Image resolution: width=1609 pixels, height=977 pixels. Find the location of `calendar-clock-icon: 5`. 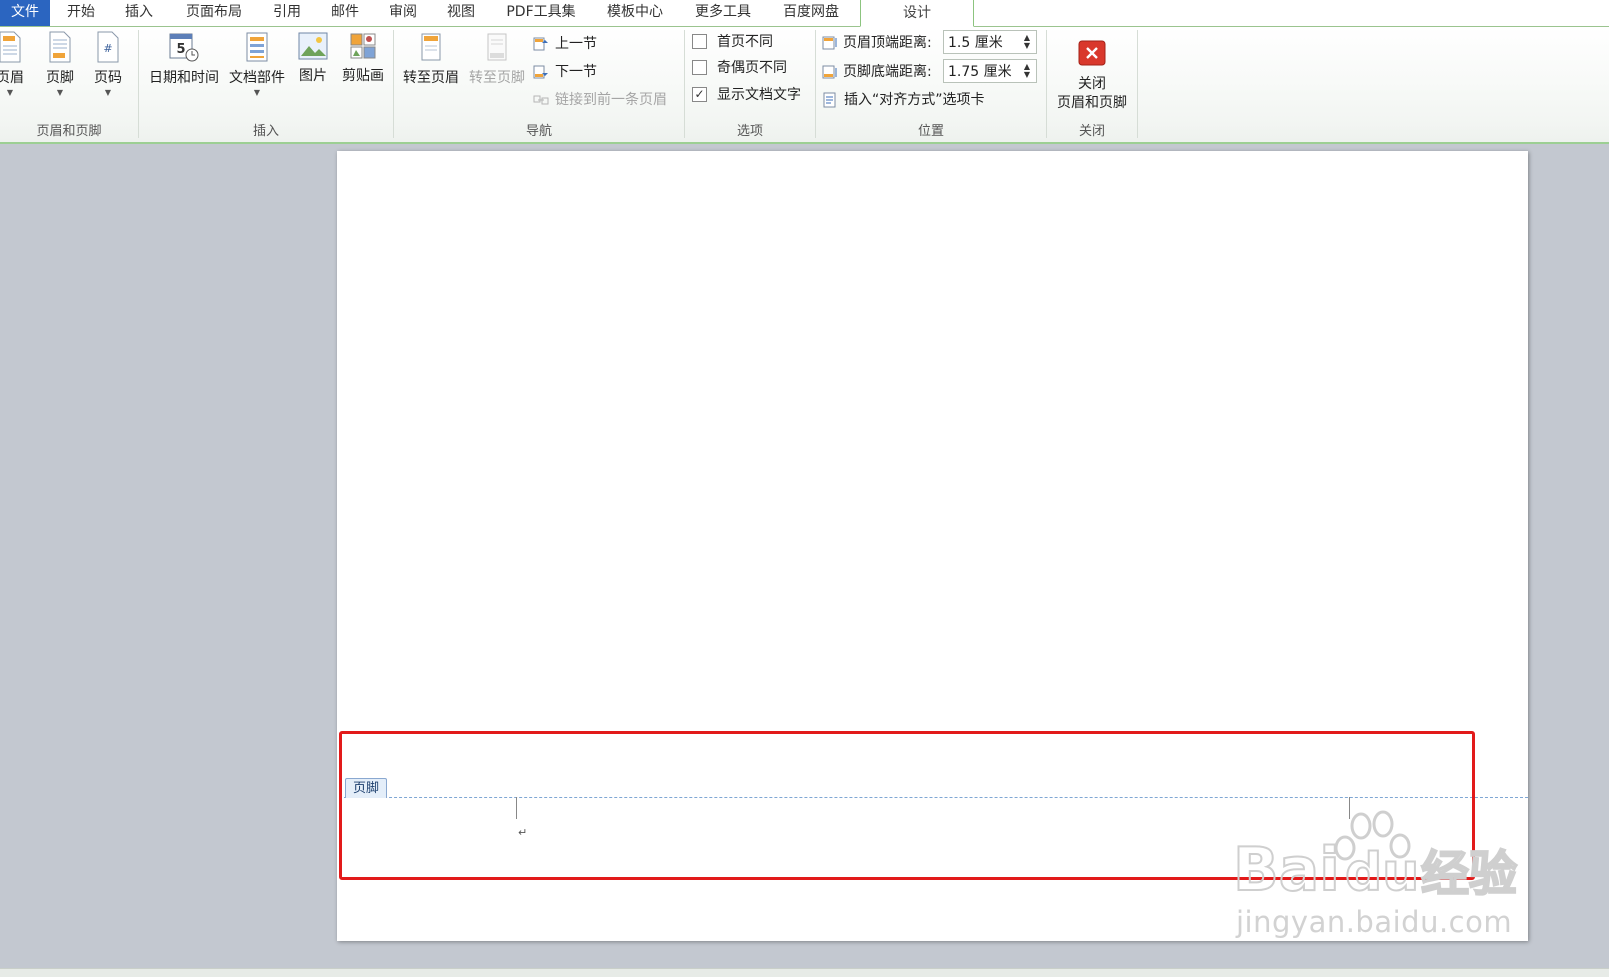

calendar-clock-icon: 5 is located at coordinates (184, 47).